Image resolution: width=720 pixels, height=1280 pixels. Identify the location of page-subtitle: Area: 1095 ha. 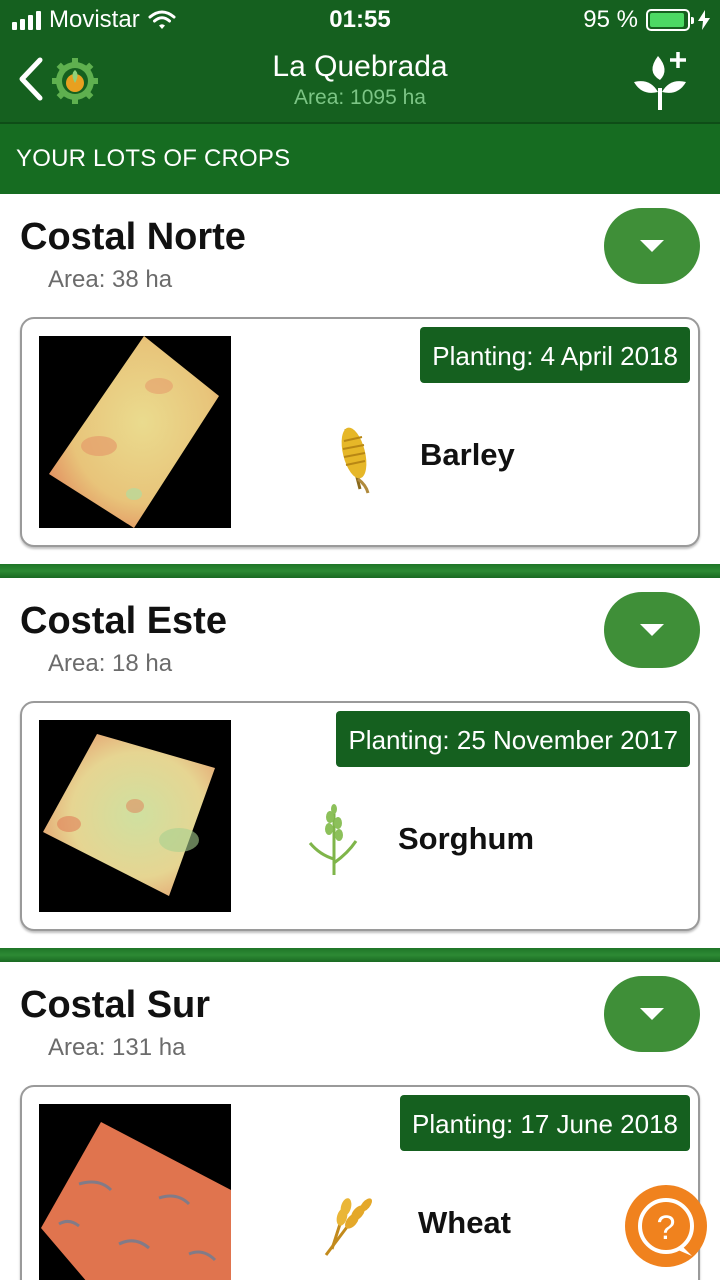
(360, 97).